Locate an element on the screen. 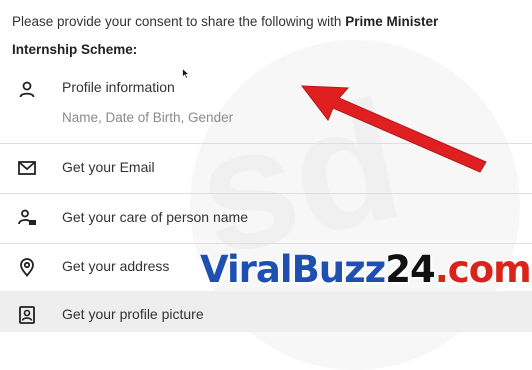 The width and height of the screenshot is (532, 370). watermark-buzz: Buzz is located at coordinates (339, 269).